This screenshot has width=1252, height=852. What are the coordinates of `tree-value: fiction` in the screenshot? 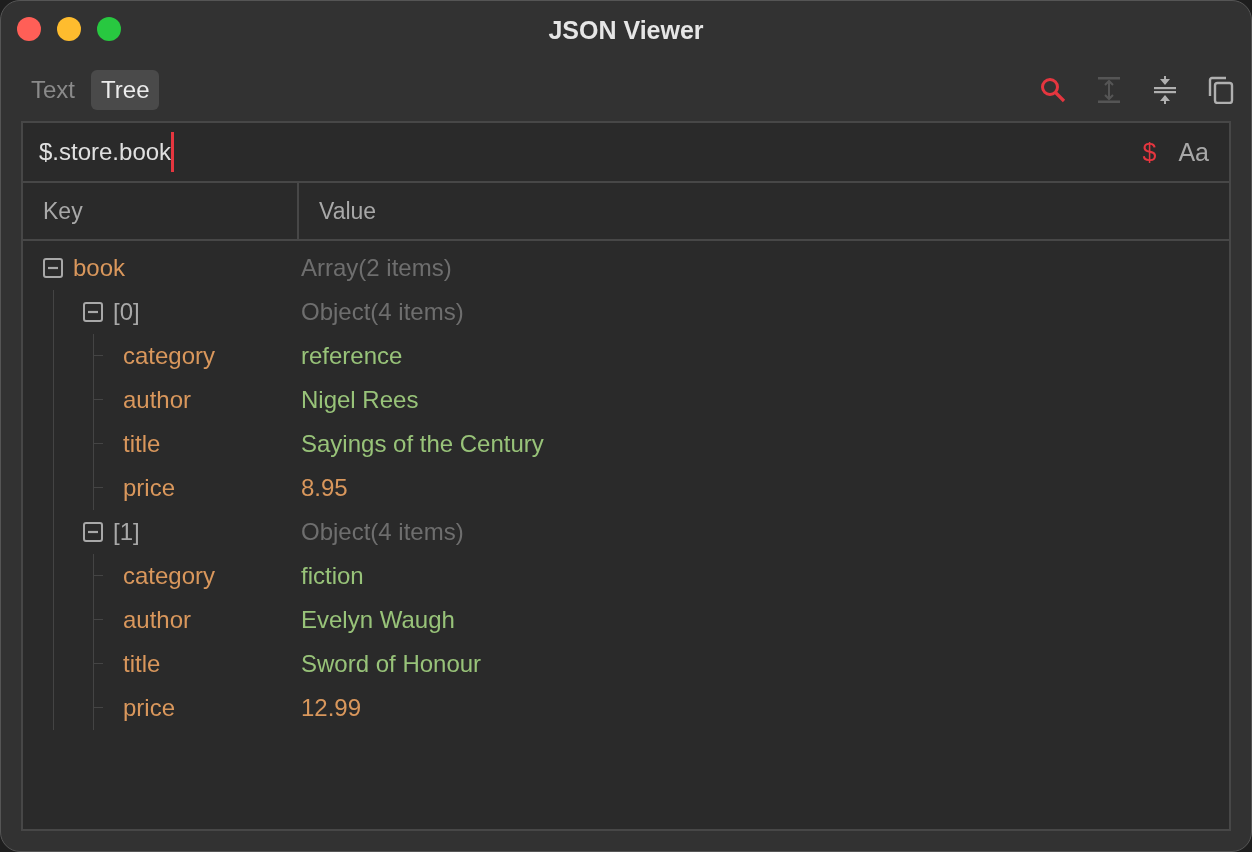 It's located at (332, 576).